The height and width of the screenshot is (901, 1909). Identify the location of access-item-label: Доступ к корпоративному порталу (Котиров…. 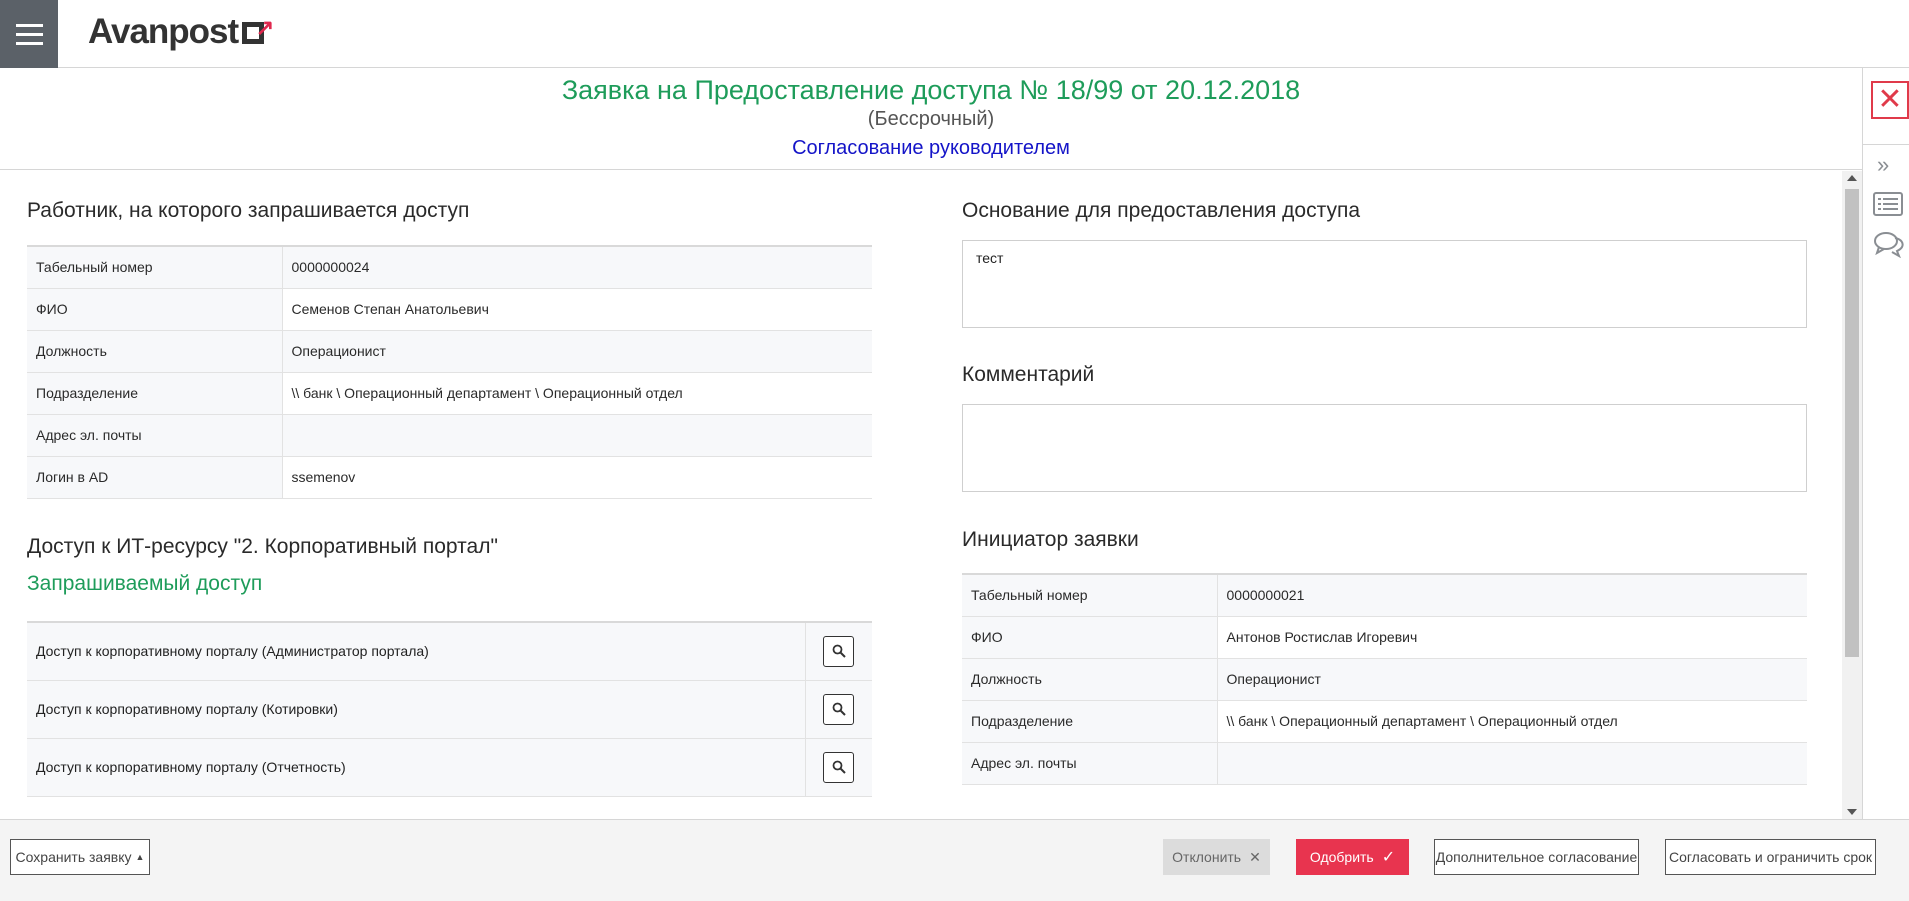
(416, 709).